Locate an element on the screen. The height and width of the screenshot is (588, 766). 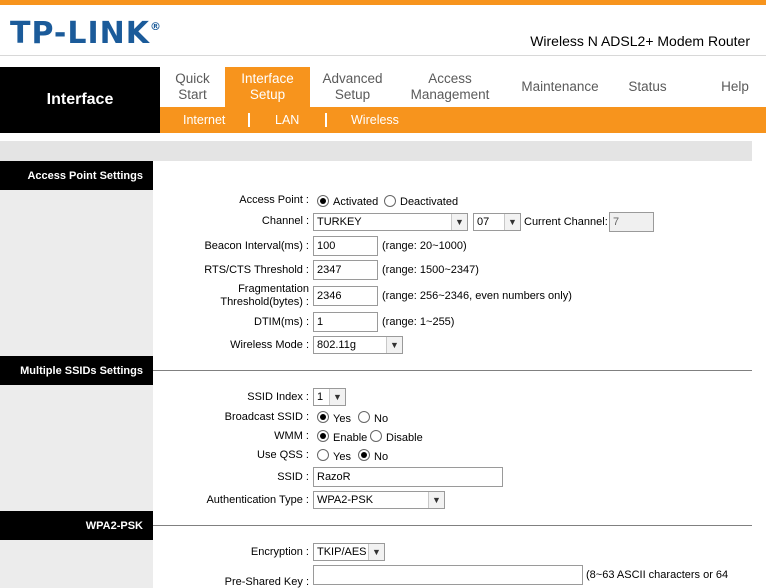
ssid-label: SSID : is located at coordinates (293, 477).